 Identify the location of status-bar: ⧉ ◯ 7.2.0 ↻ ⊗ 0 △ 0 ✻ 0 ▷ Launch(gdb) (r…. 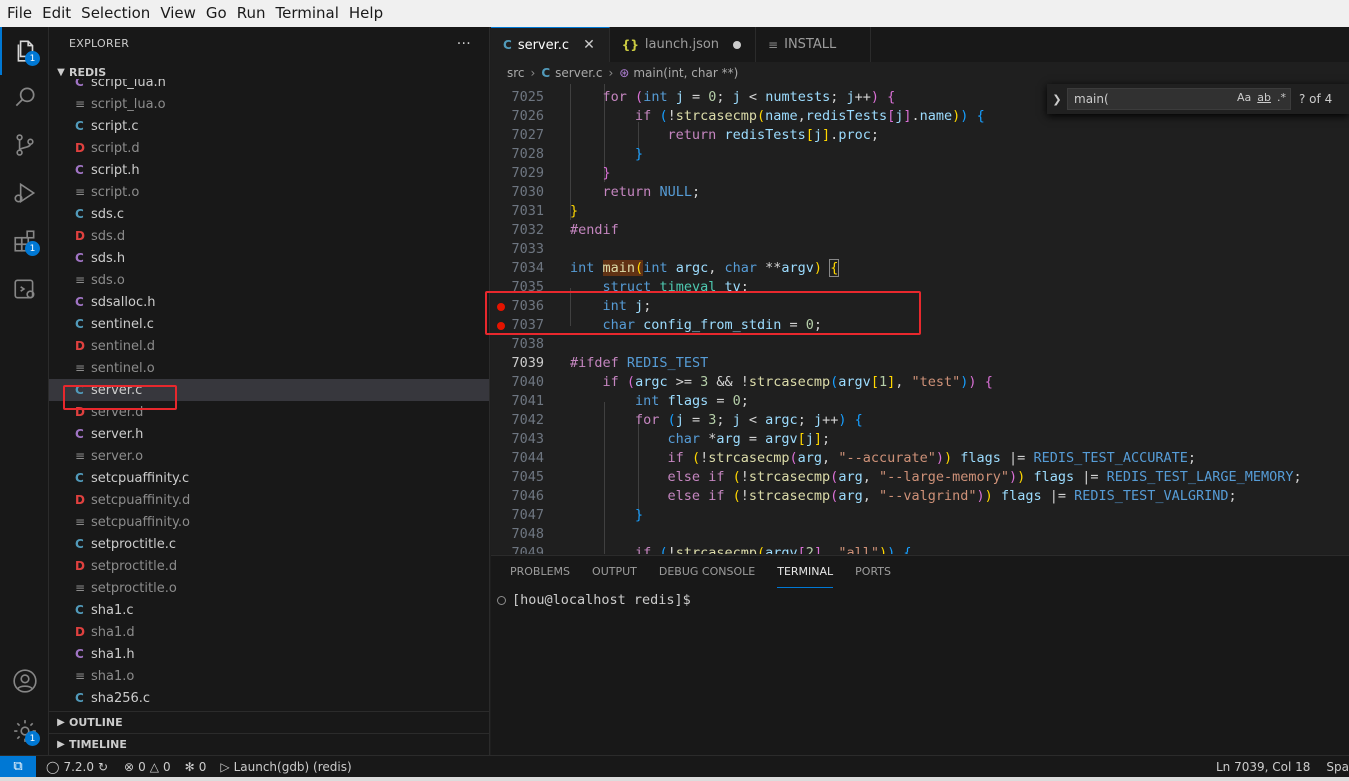
(674, 766).